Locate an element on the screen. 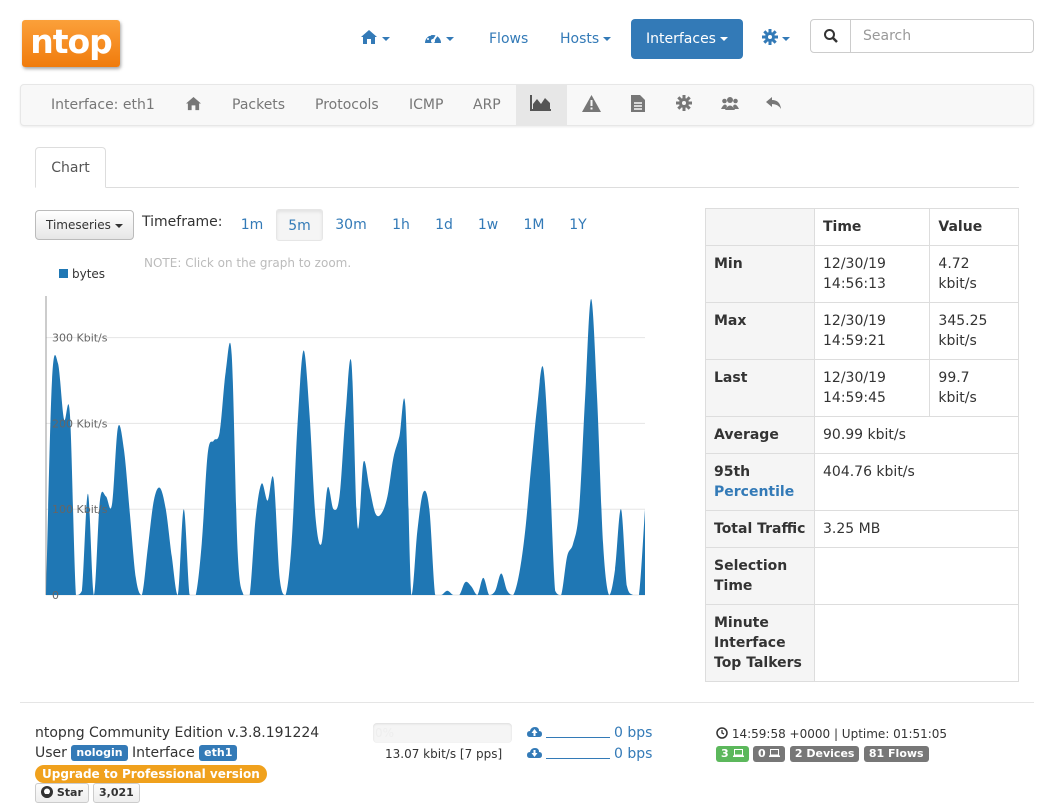 The width and height of the screenshot is (1054, 804). stats-row-average: Average 90.99 kbit/s is located at coordinates (862, 435).